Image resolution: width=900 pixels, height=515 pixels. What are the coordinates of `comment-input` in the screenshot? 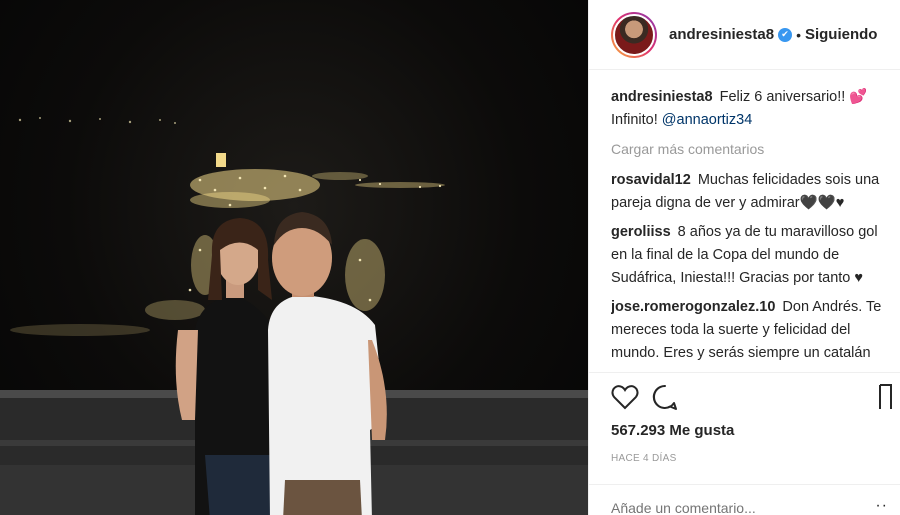 It's located at (731, 507).